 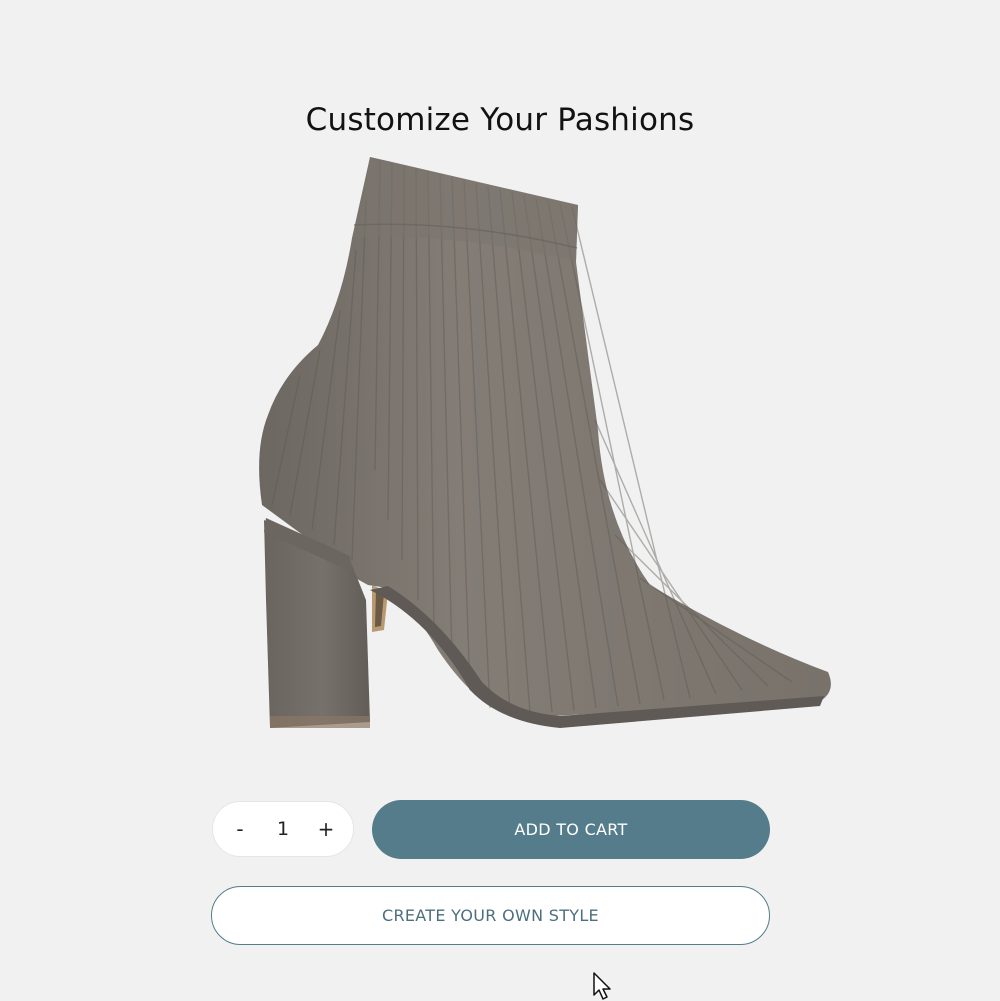 I want to click on mouse-pointer-icon, so click(x=602, y=986).